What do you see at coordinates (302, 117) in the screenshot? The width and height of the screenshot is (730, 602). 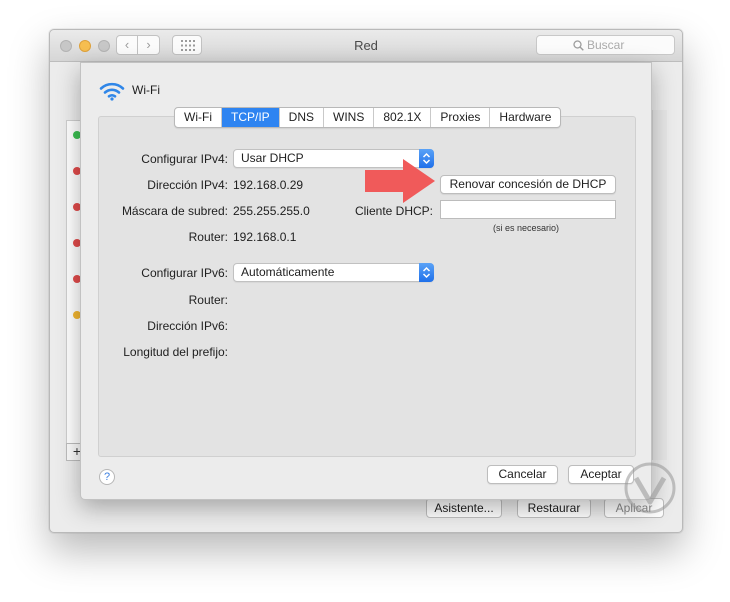 I see `tab-dns: DNS` at bounding box center [302, 117].